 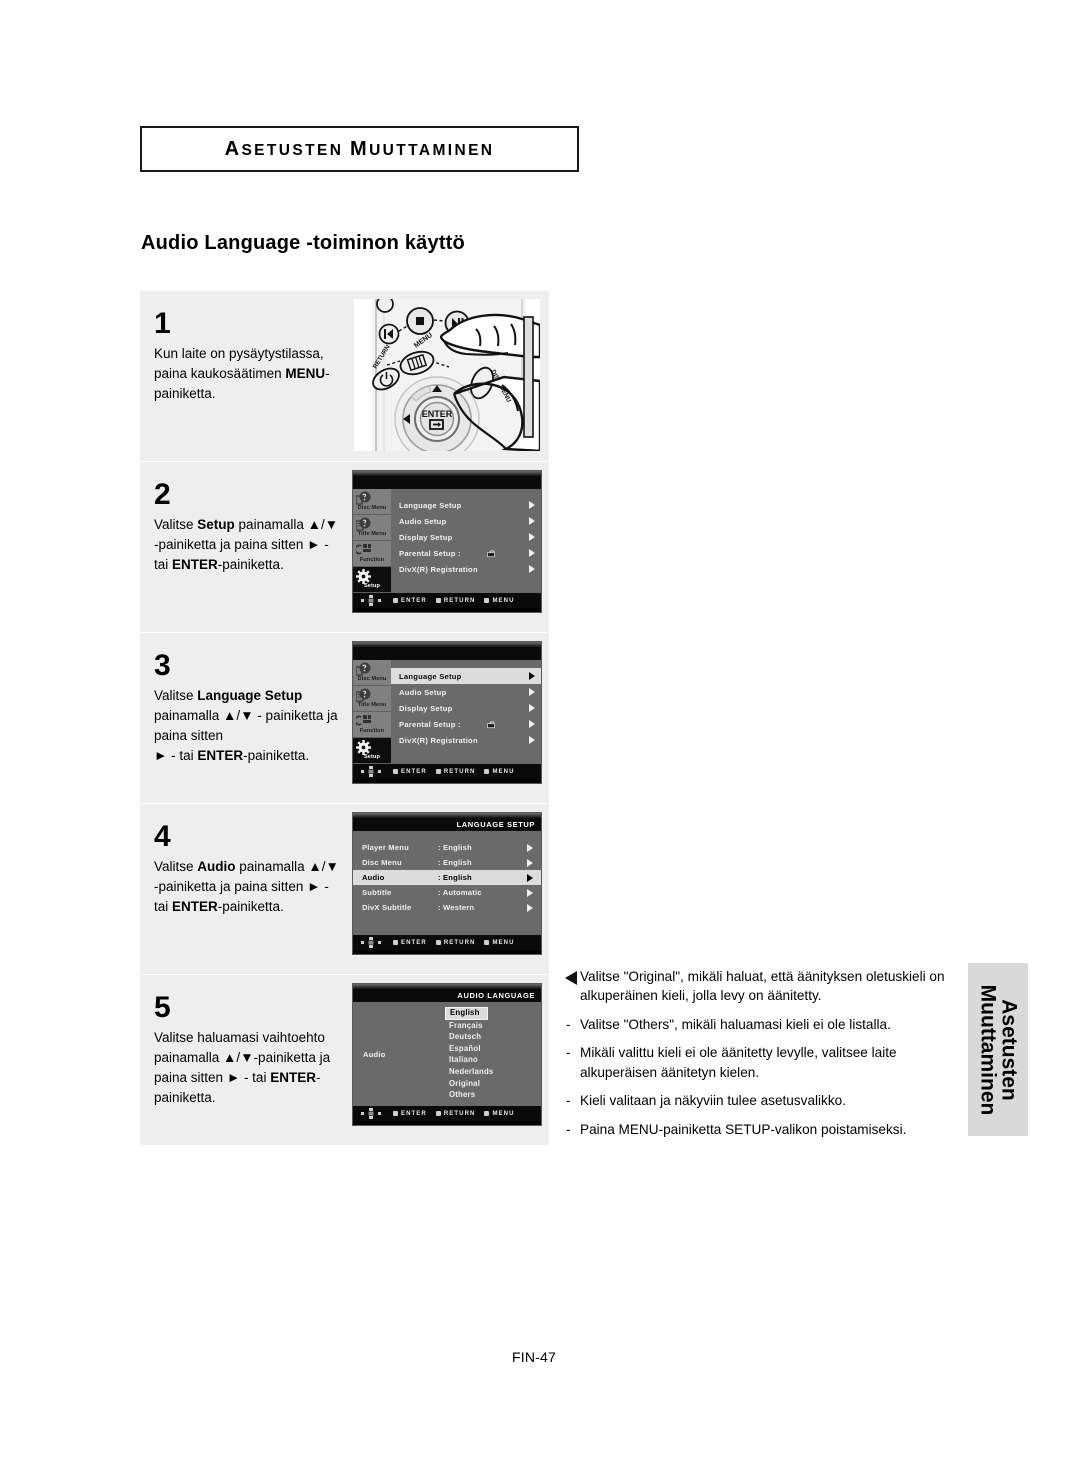 I want to click on audio-option-deutsch: Deutsch, so click(x=493, y=1037).